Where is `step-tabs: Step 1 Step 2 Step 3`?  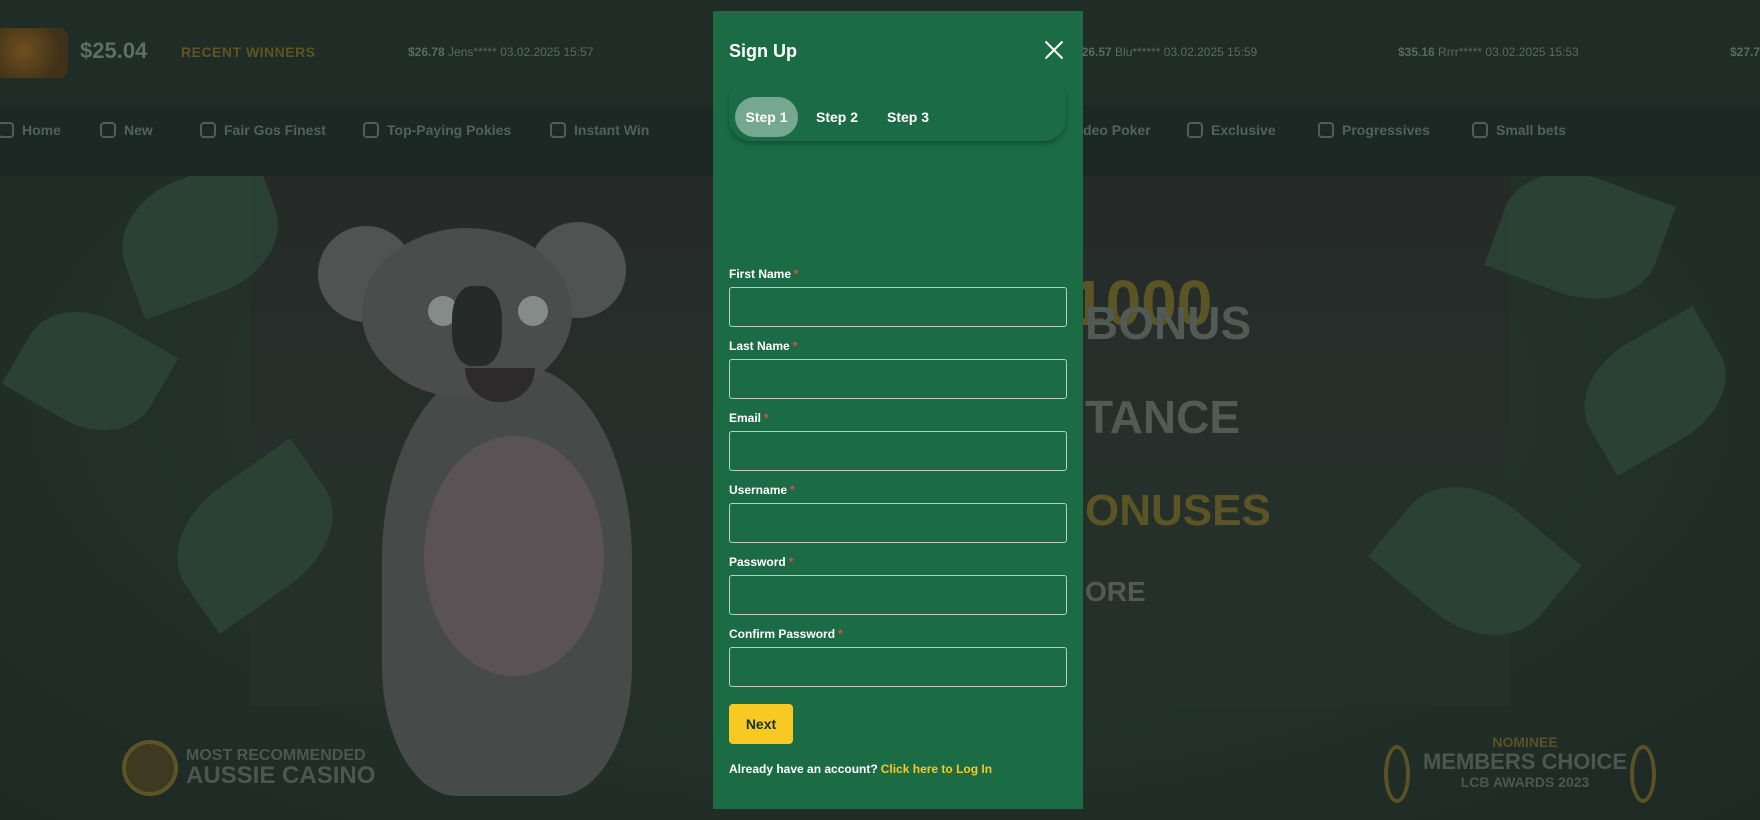
step-tabs: Step 1 Step 2 Step 3 is located at coordinates (897, 116).